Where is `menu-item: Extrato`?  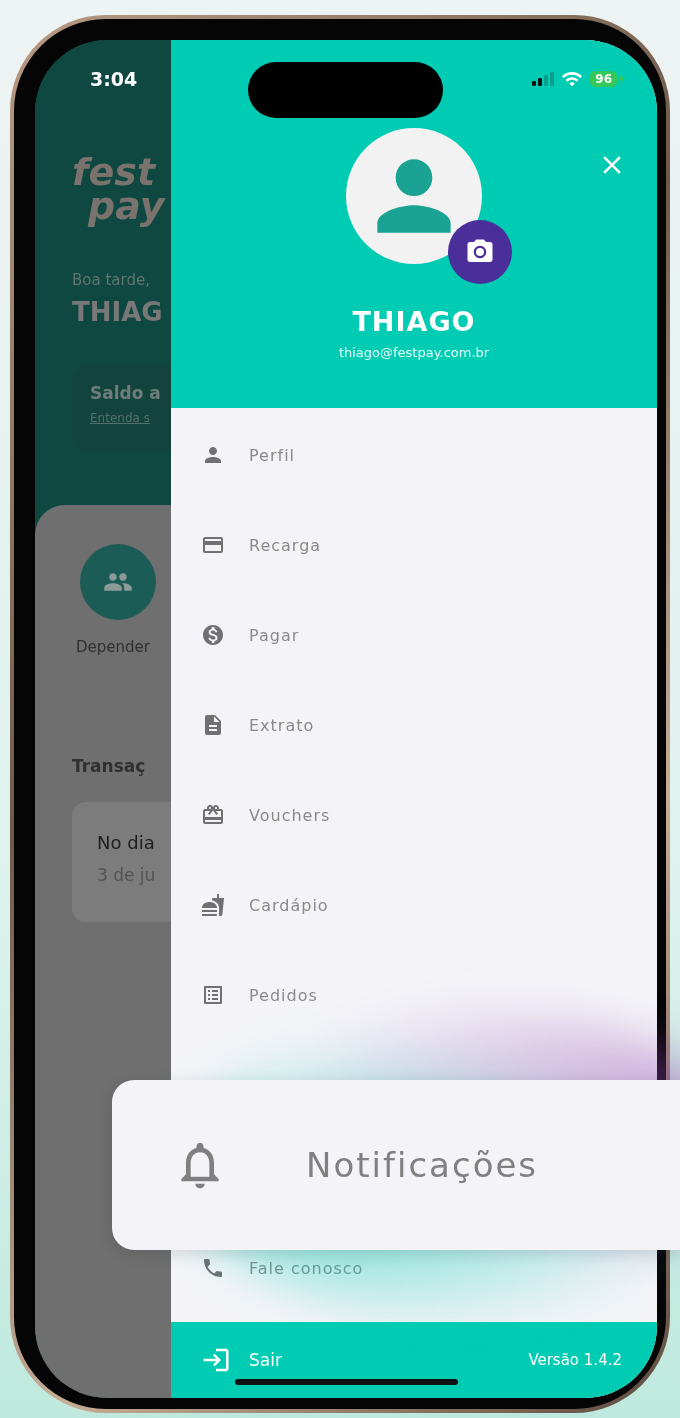
menu-item: Extrato is located at coordinates (414, 725).